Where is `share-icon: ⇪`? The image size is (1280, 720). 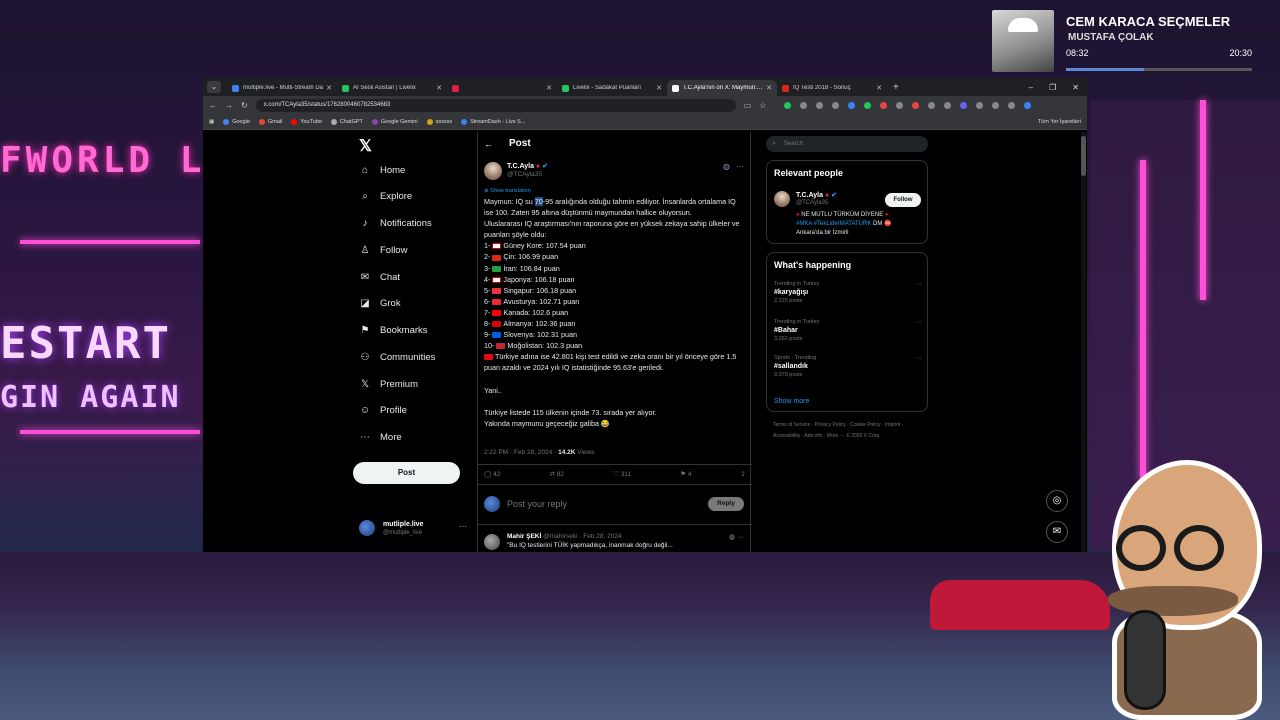
share-icon: ⇪ is located at coordinates (743, 474).